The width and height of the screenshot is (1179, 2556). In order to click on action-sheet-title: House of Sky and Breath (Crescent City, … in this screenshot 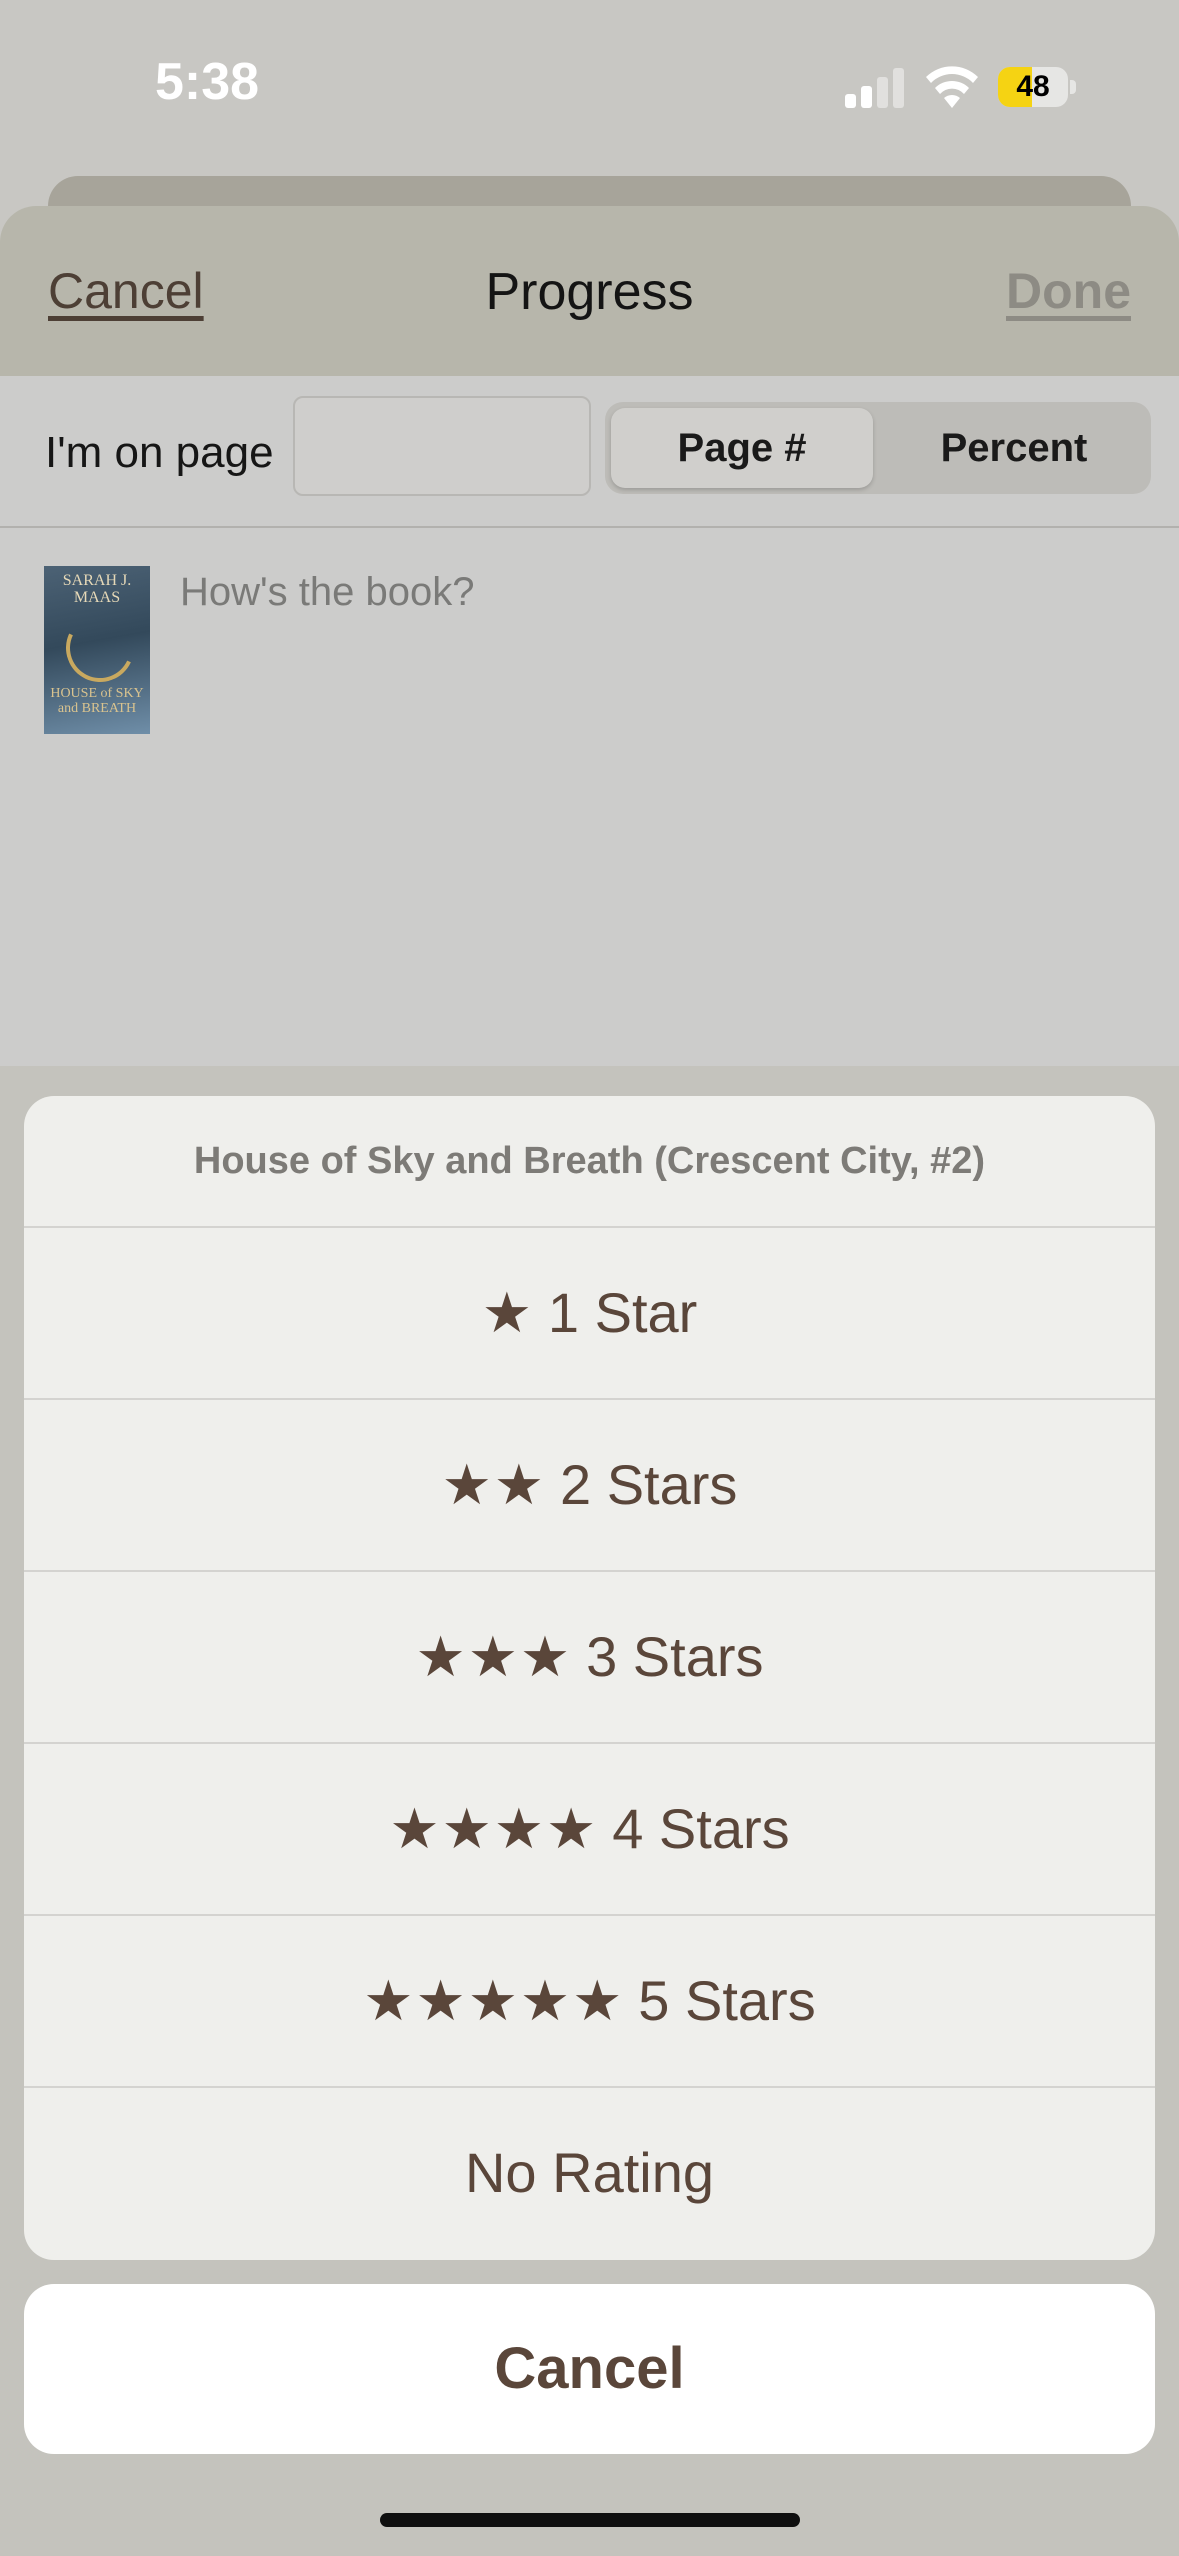, I will do `click(589, 1162)`.